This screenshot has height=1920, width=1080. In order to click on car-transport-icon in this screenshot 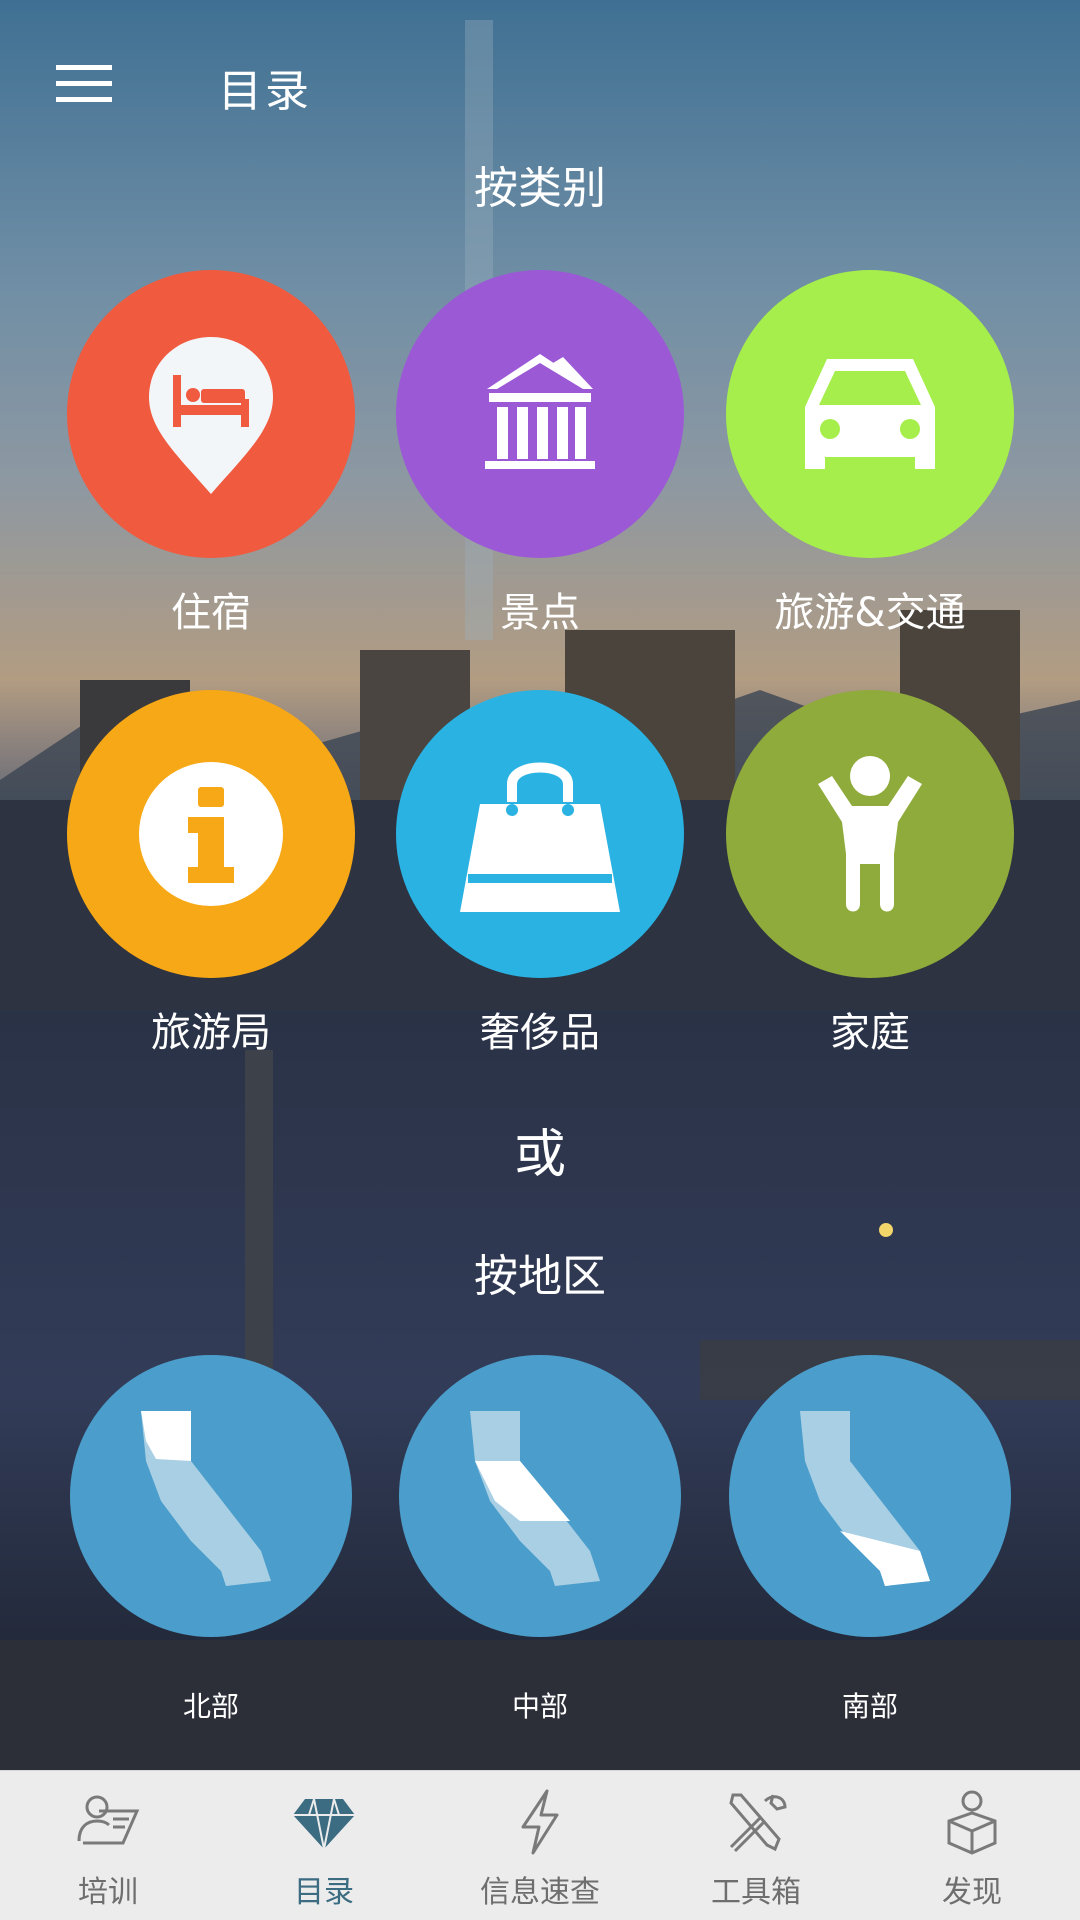, I will do `click(870, 414)`.